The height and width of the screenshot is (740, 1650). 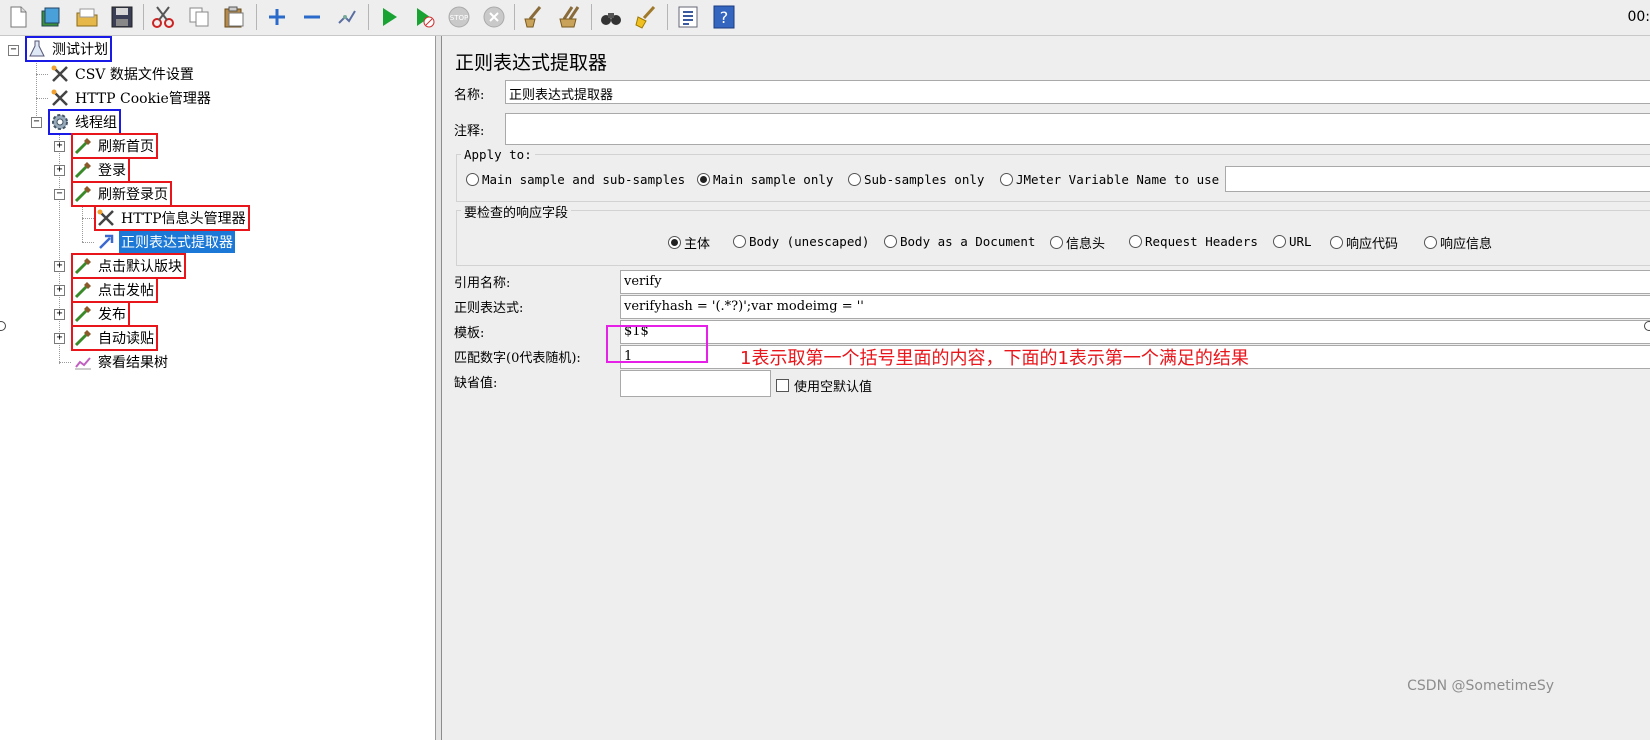 I want to click on radio-headers: 信息头, so click(x=1077, y=242).